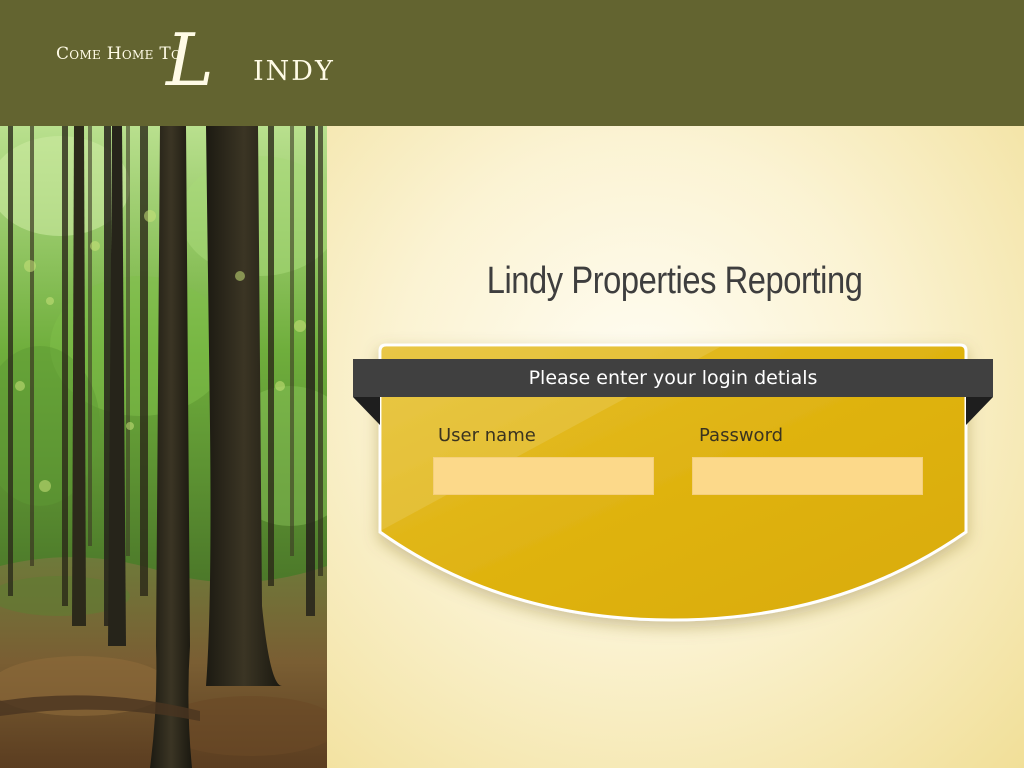 This screenshot has height=768, width=1024. I want to click on username-label: User name, so click(487, 435).